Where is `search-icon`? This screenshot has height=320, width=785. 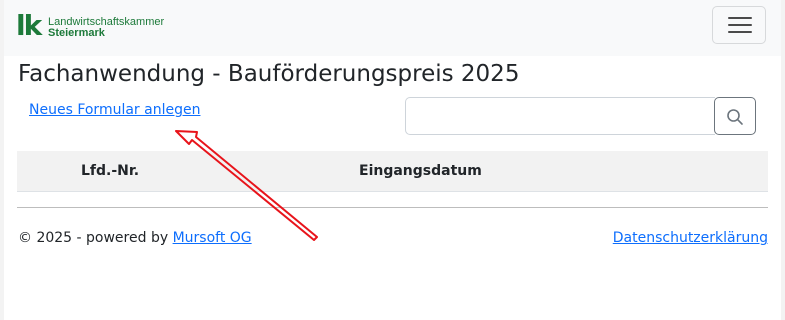 search-icon is located at coordinates (735, 117).